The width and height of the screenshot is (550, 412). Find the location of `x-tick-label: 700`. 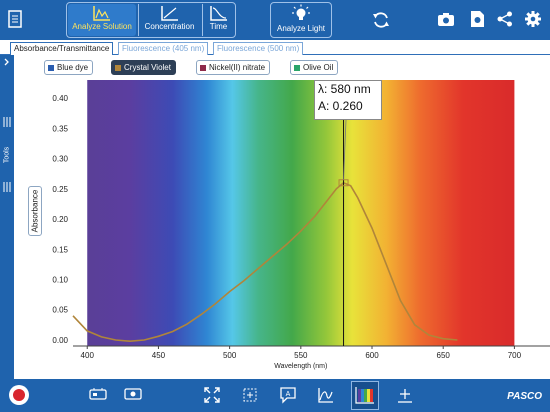

x-tick-label: 700 is located at coordinates (515, 355).